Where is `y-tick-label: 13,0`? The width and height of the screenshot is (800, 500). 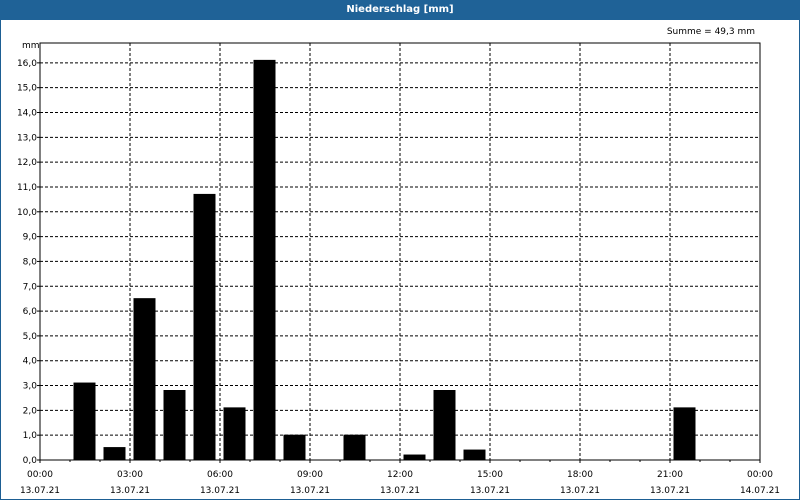
y-tick-label: 13,0 is located at coordinates (27, 138).